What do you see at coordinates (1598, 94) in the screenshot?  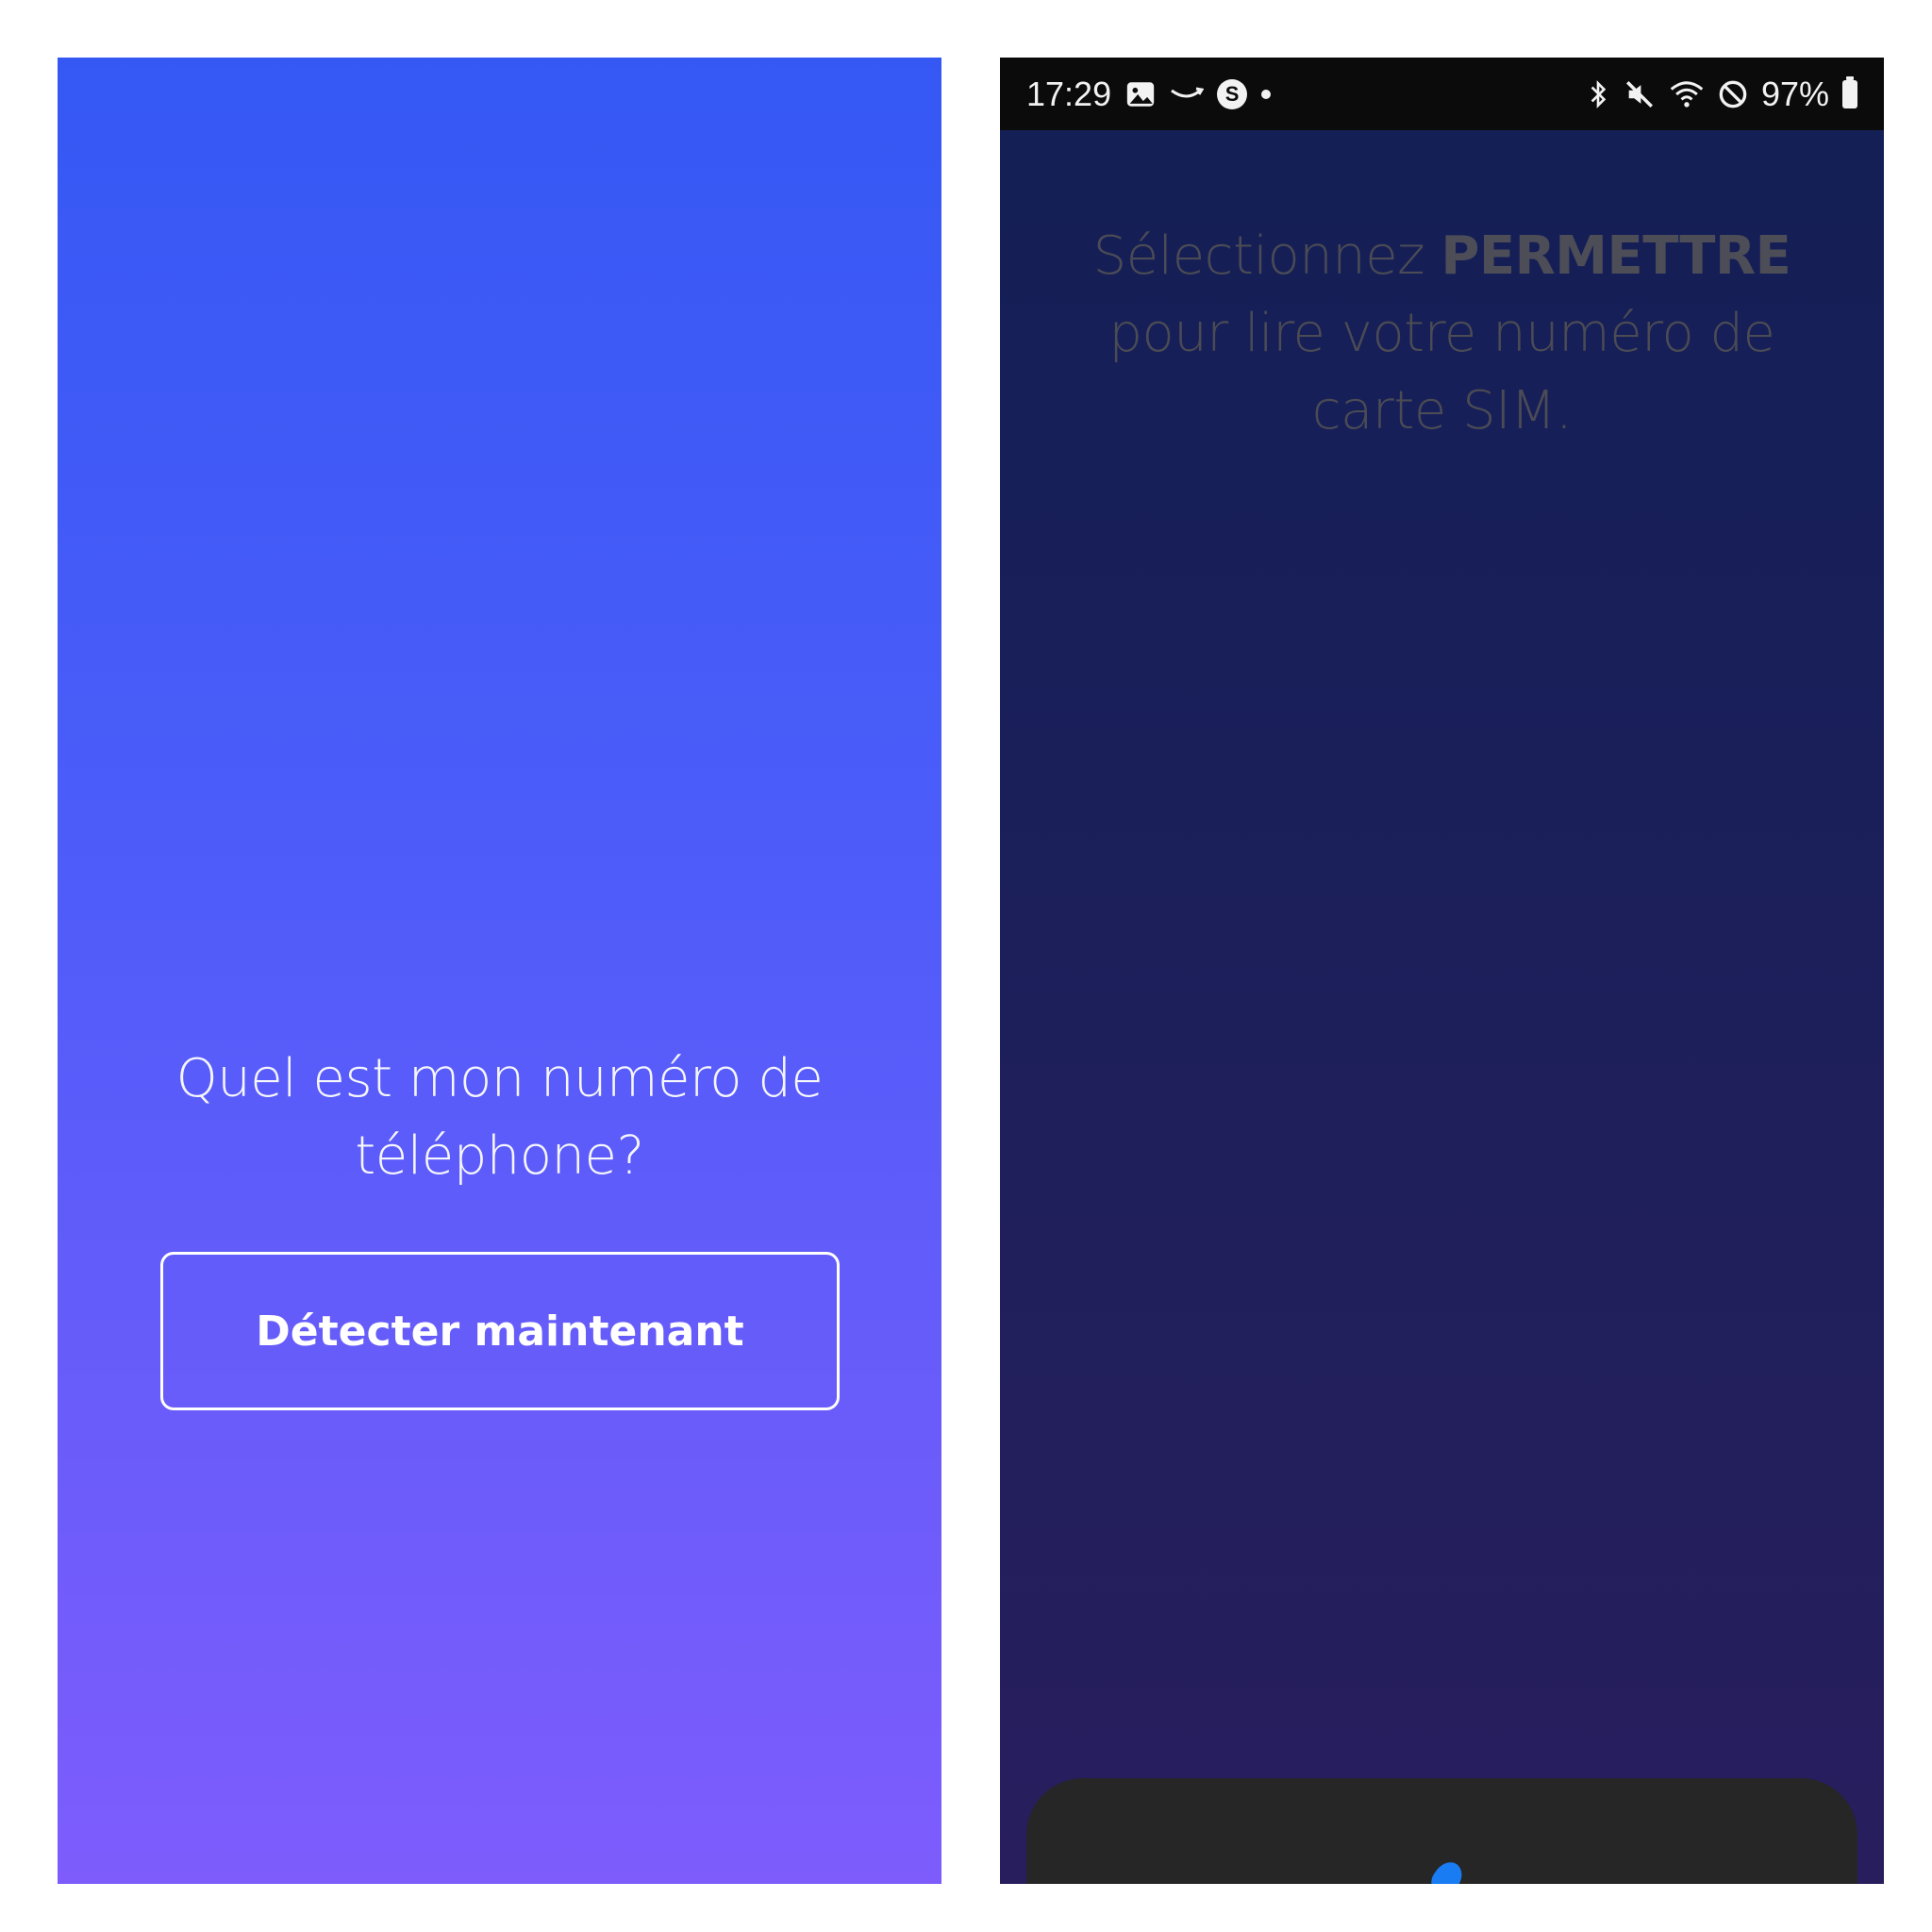 I see `bluetooth-icon` at bounding box center [1598, 94].